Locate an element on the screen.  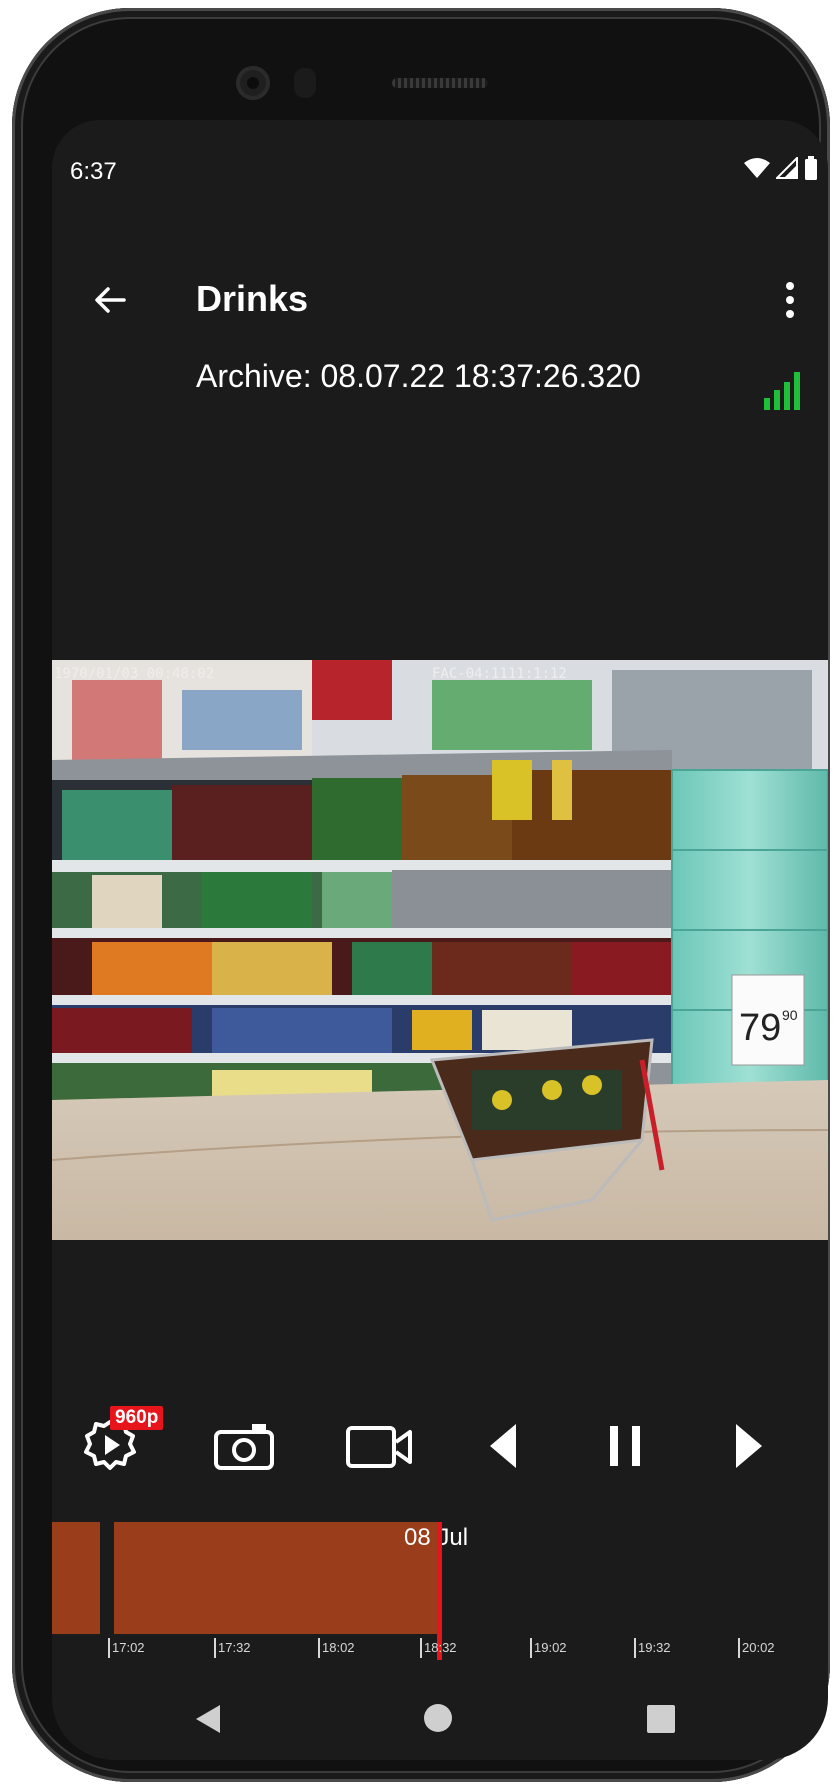
timeline-tick: 18:32 is located at coordinates (438, 1648).